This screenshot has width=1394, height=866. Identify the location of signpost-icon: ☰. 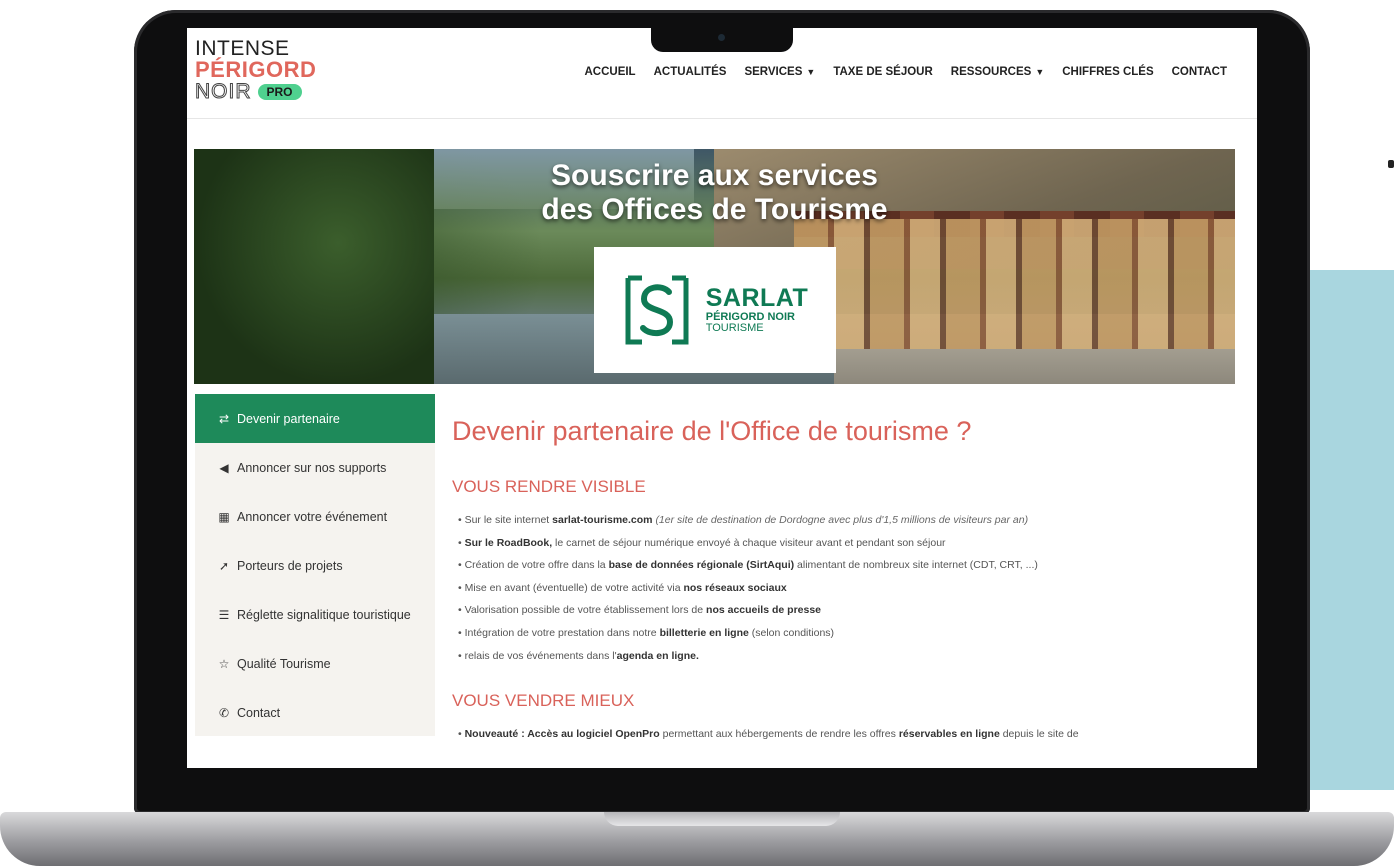
(224, 614).